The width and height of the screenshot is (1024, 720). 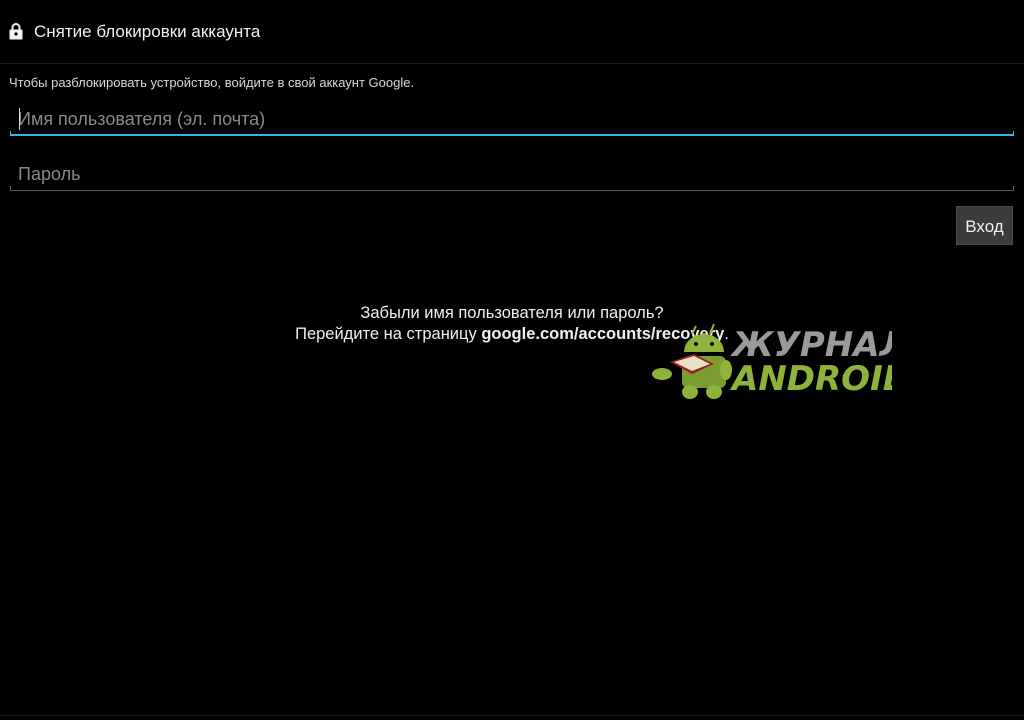 I want to click on page-title: Снятие блокировки аккаунта, so click(x=147, y=31).